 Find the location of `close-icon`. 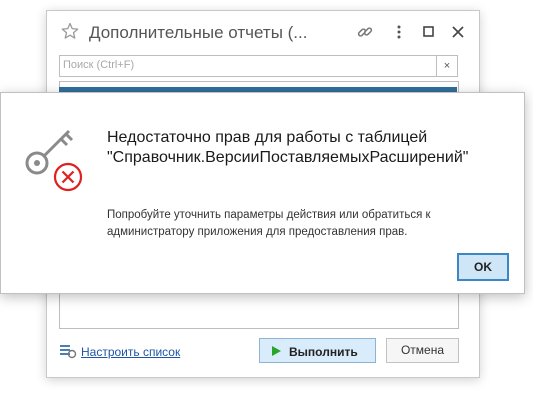

close-icon is located at coordinates (458, 32).